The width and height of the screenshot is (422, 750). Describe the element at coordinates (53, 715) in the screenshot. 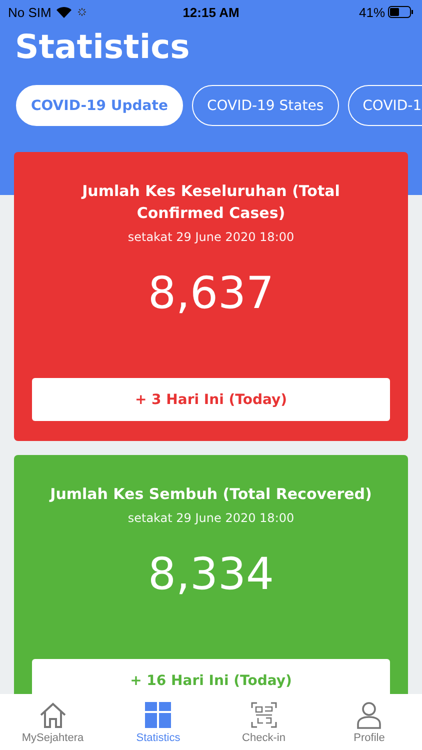

I see `home-icon` at that location.